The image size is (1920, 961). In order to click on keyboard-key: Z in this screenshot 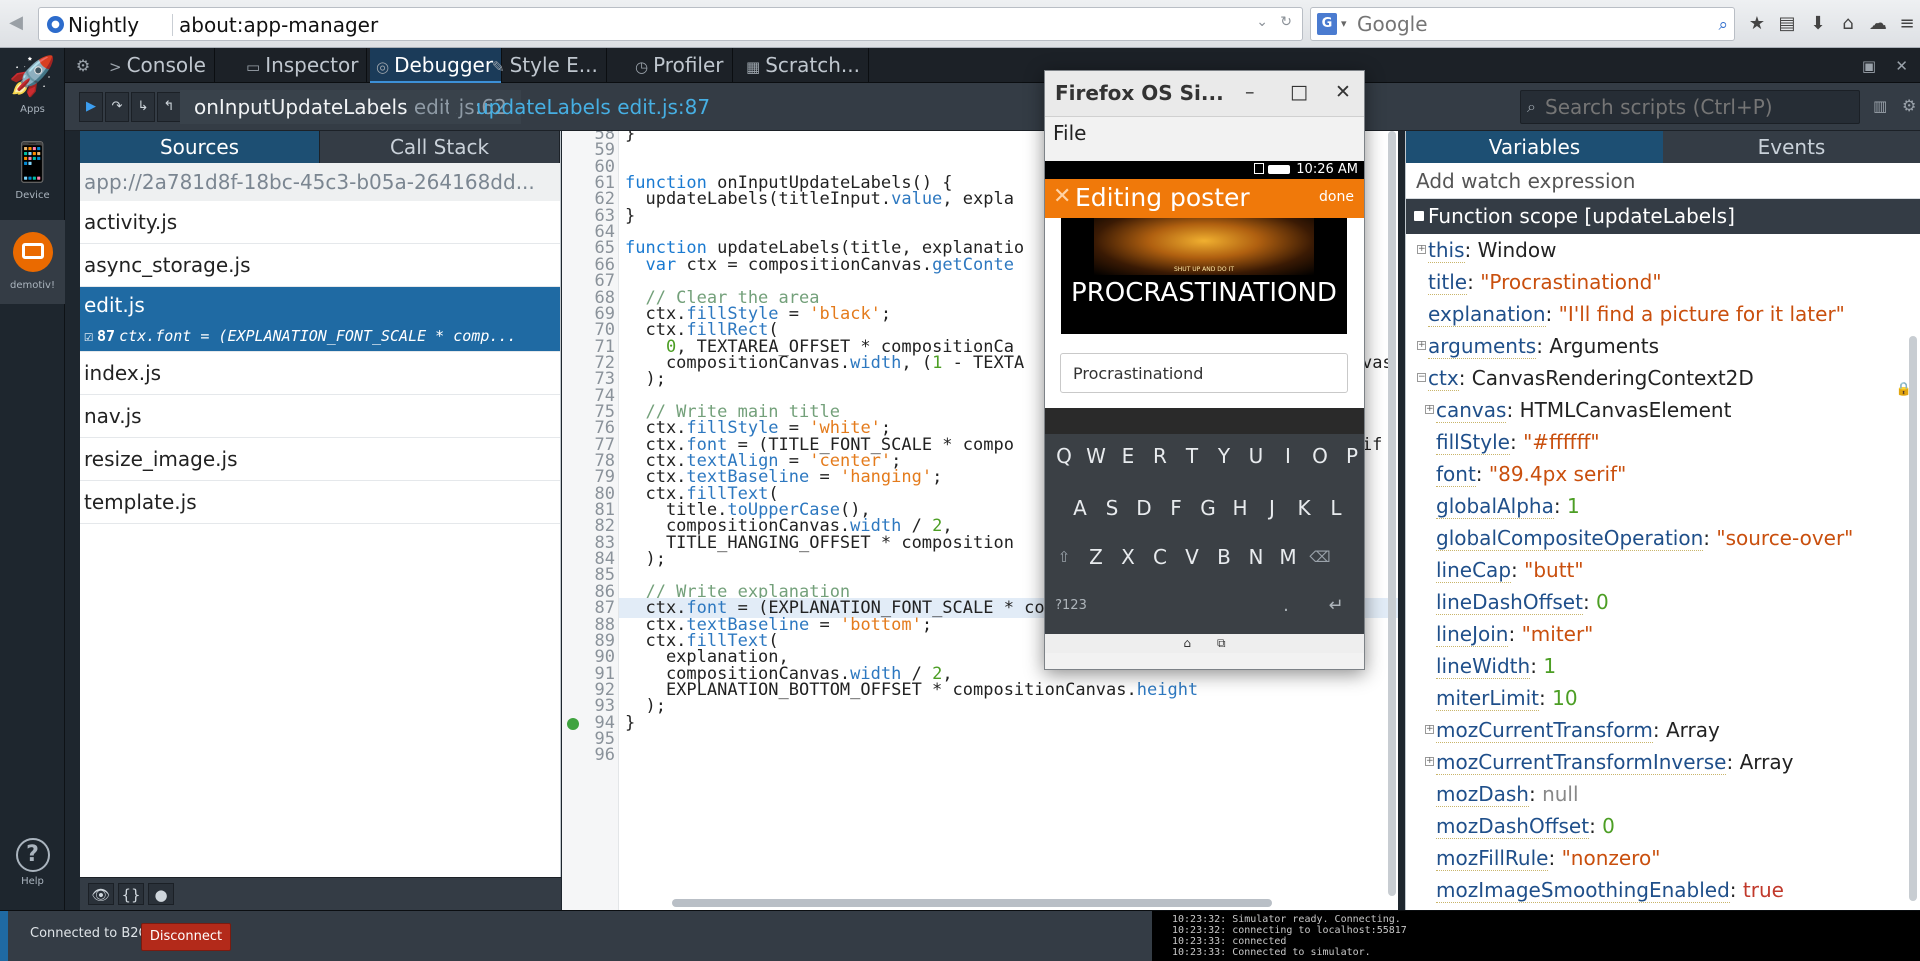, I will do `click(1096, 557)`.